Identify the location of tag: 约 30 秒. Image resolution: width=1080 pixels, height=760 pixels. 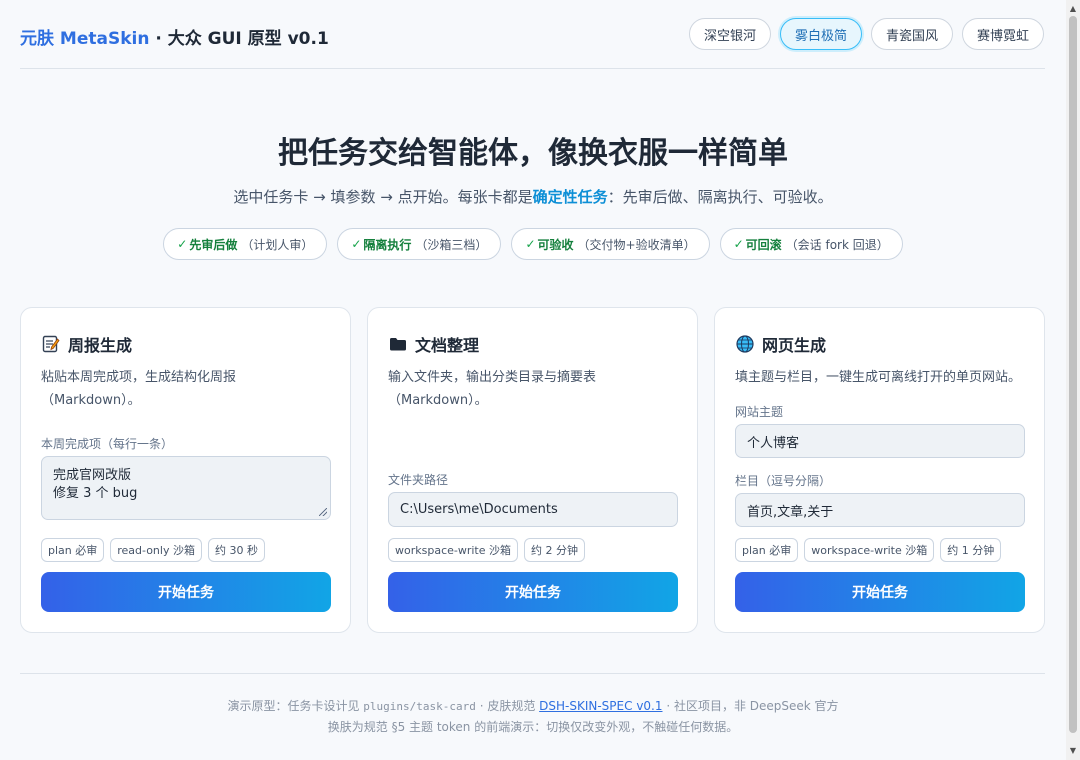
(236, 550).